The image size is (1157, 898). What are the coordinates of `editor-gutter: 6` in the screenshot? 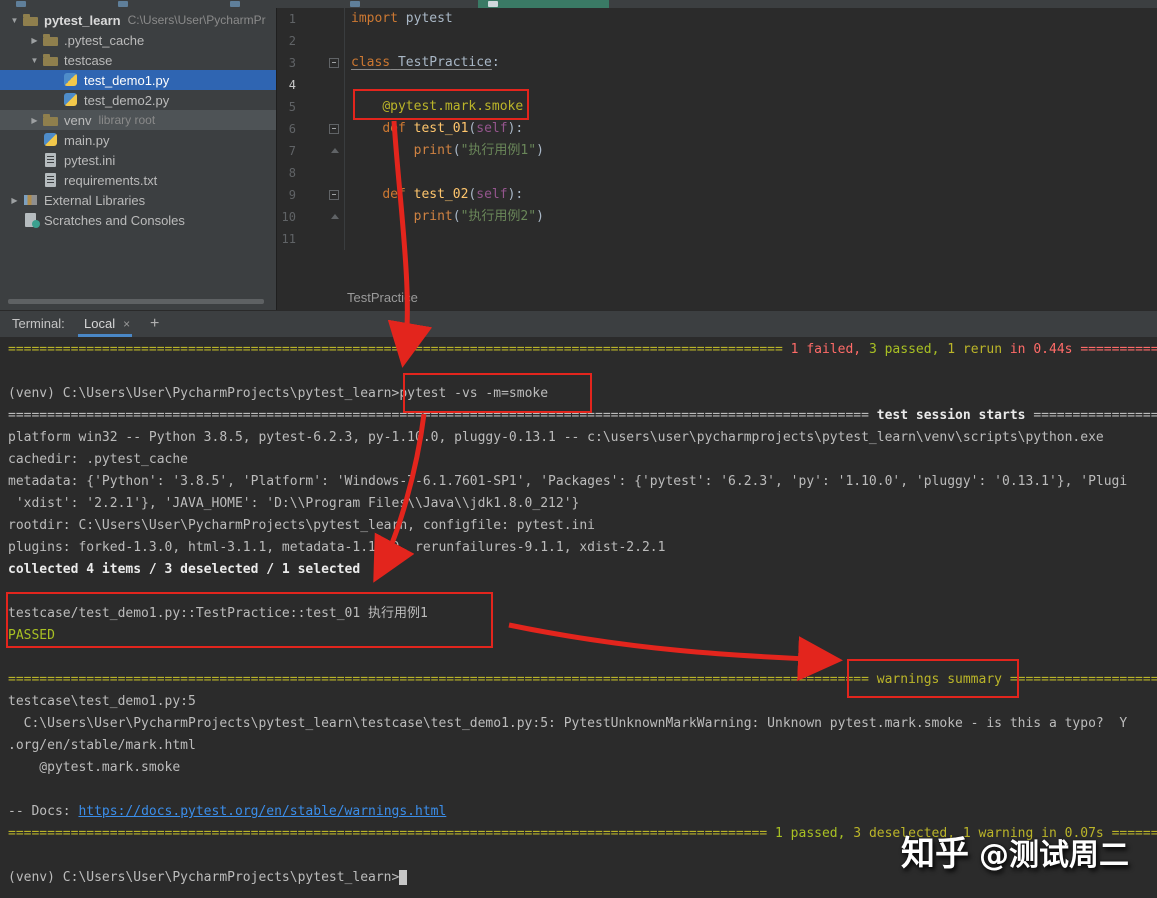 It's located at (311, 129).